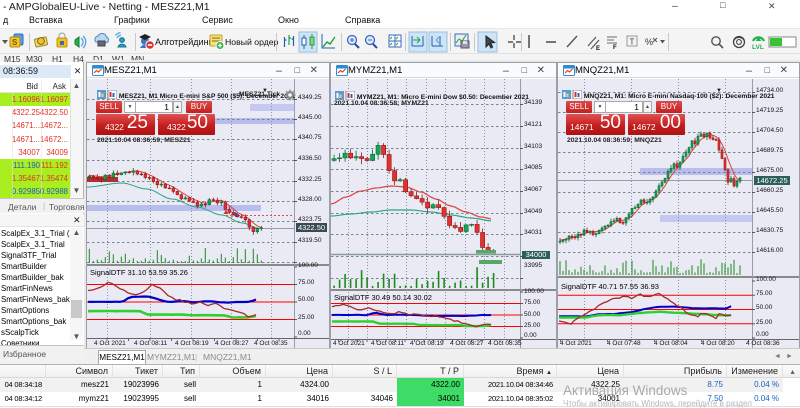 The image size is (800, 408). Describe the element at coordinates (632, 42) in the screenshot. I see `svg-text: T` at that location.